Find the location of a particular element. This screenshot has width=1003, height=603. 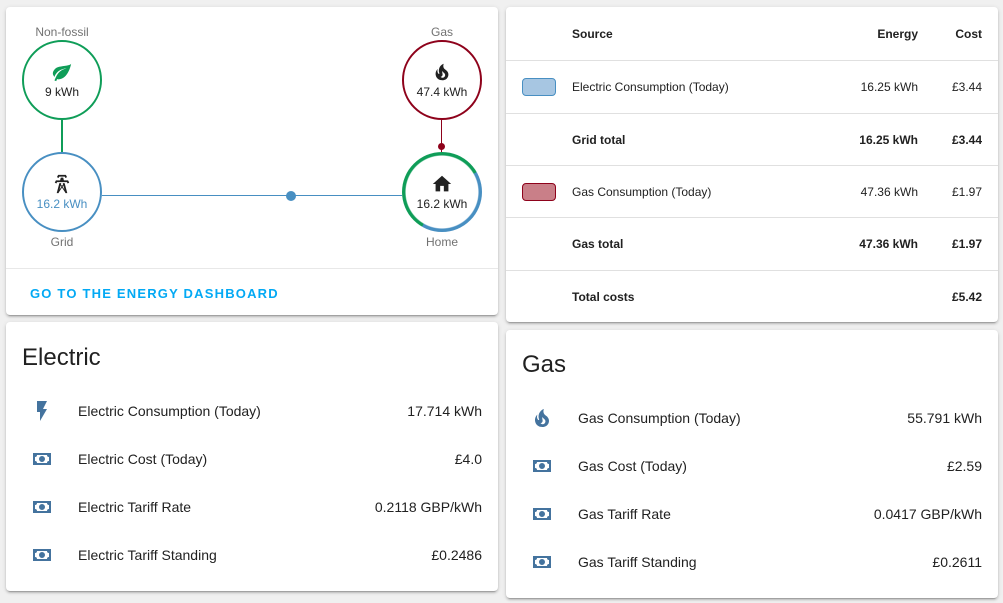

source-name: Gas total is located at coordinates (598, 244).